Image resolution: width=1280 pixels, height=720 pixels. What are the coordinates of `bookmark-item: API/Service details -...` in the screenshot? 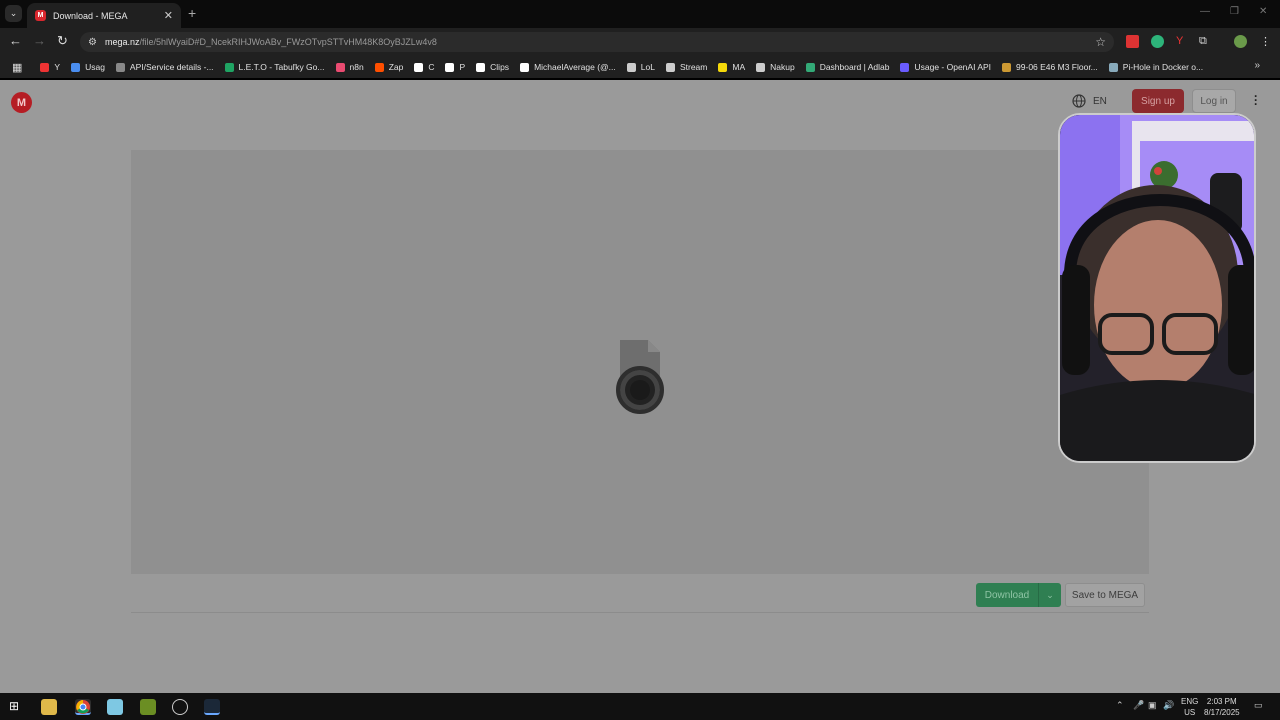 It's located at (164, 67).